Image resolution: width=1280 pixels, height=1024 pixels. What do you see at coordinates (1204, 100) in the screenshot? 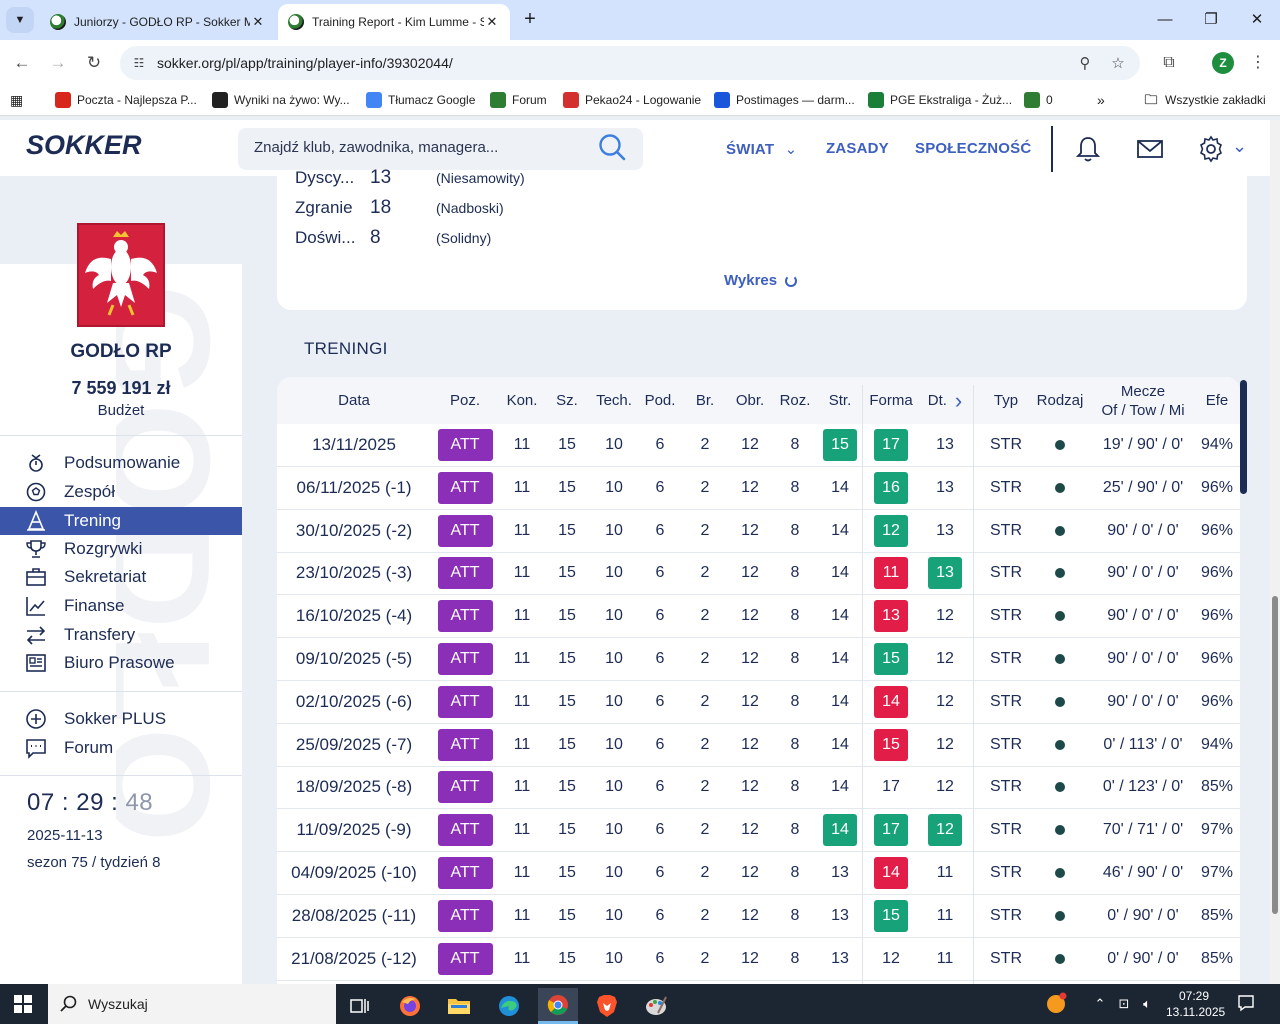
I see `all-bookmarks-folder: 🗀 Wszystkie zakładki` at bounding box center [1204, 100].